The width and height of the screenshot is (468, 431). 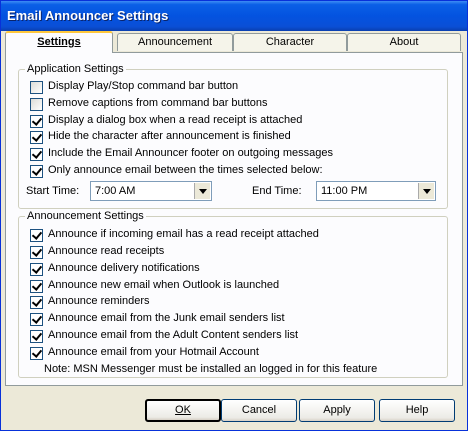 I want to click on apply-button: Apply, so click(x=337, y=410).